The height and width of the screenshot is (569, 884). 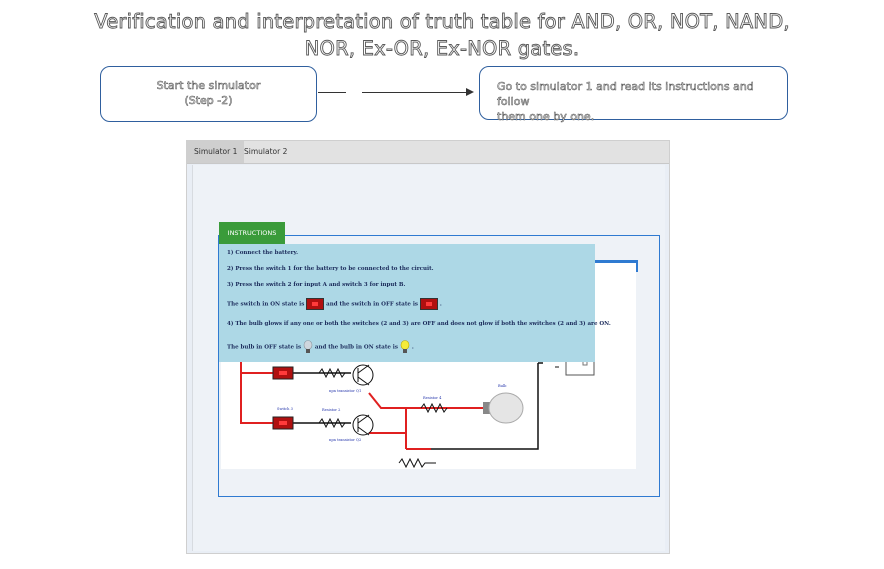 I want to click on switch-on-icon, so click(x=315, y=304).